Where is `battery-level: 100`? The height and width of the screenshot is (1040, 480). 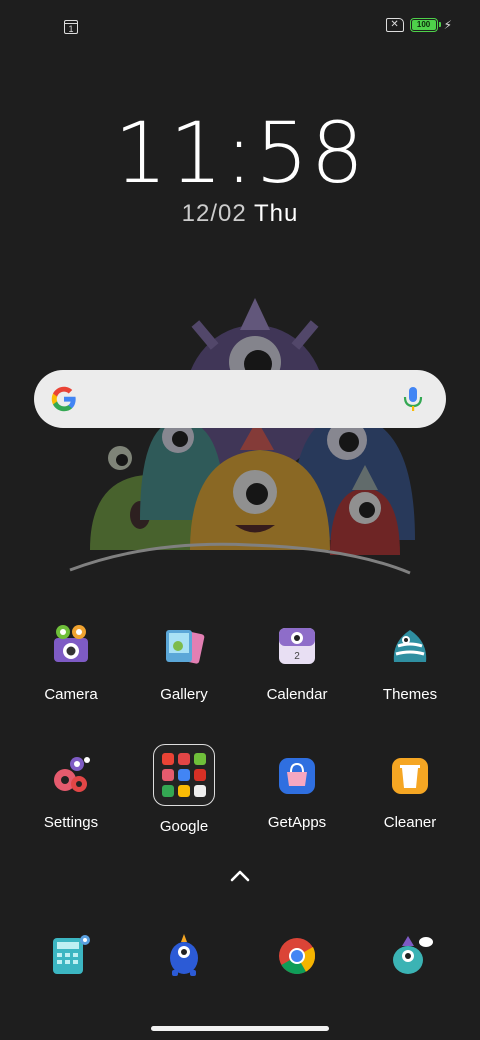 battery-level: 100 is located at coordinates (423, 25).